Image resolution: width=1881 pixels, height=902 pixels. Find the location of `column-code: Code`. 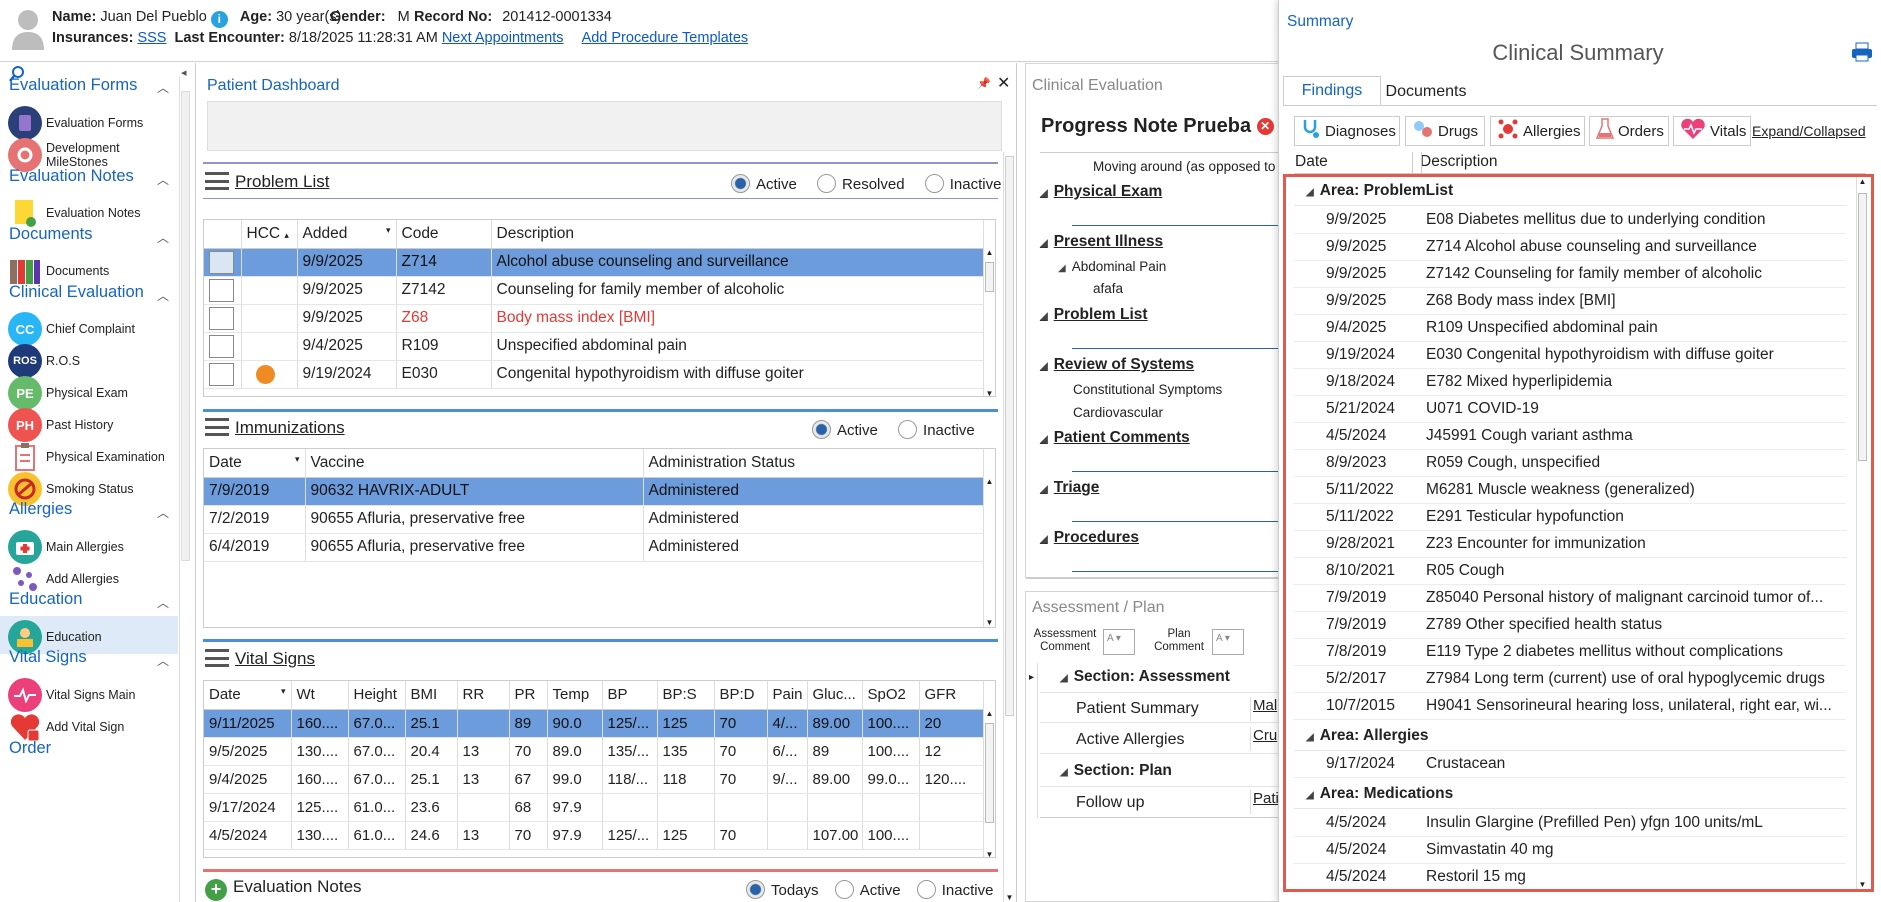

column-code: Code is located at coordinates (444, 234).